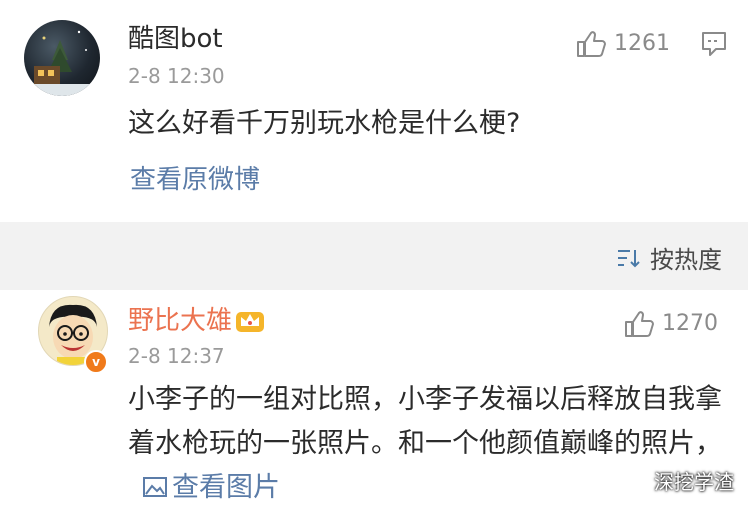 The width and height of the screenshot is (748, 512). I want to click on verified-badge: v, so click(96, 362).